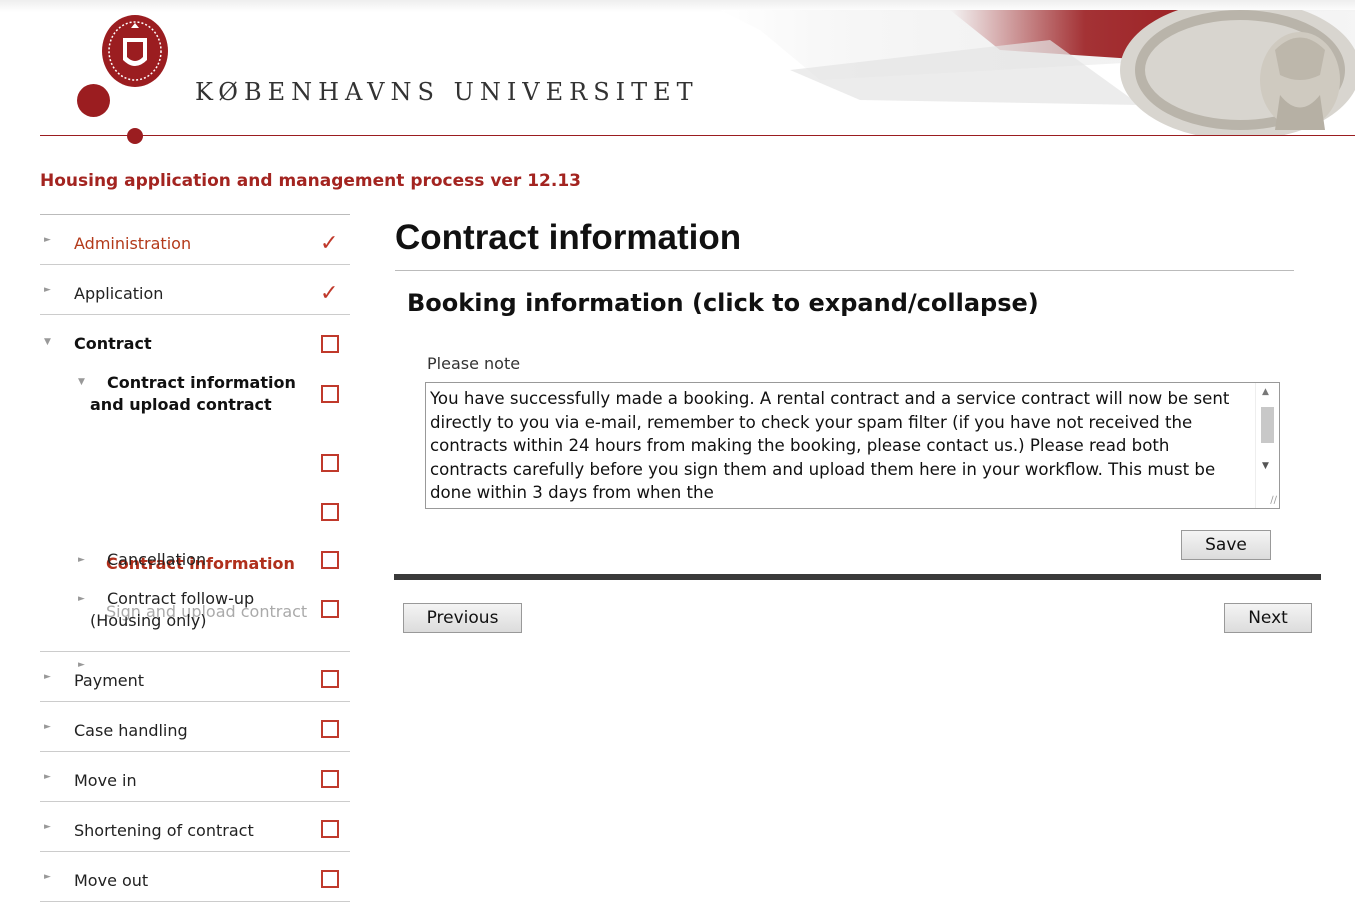 The height and width of the screenshot is (923, 1355). Describe the element at coordinates (1273, 500) in the screenshot. I see `resize-handle-icon: ∕∕` at that location.